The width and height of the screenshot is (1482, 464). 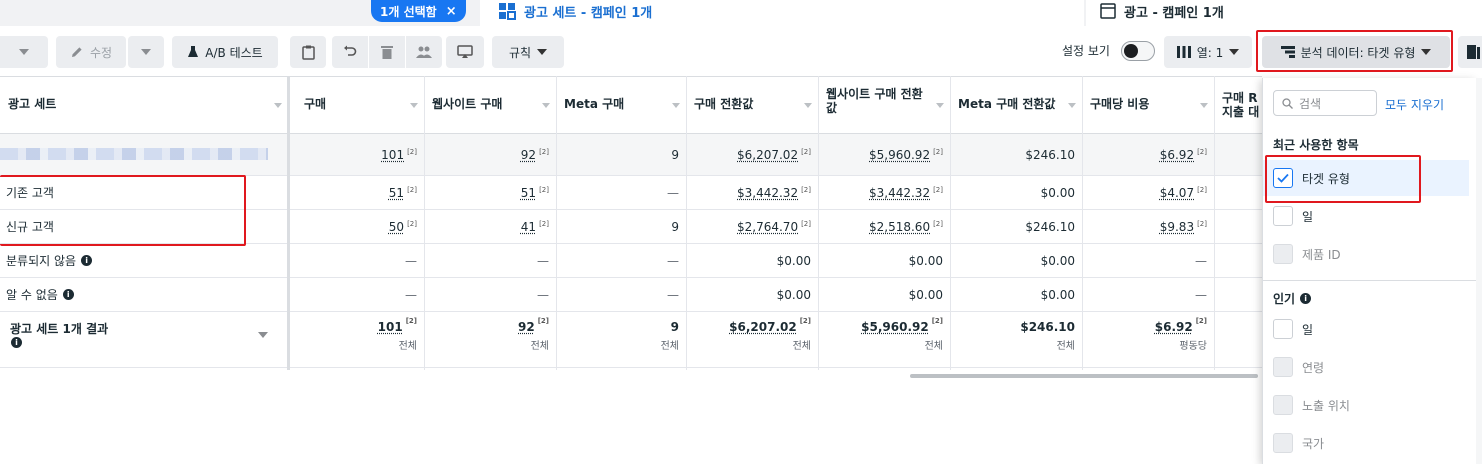 I want to click on delete-button, so click(x=387, y=52).